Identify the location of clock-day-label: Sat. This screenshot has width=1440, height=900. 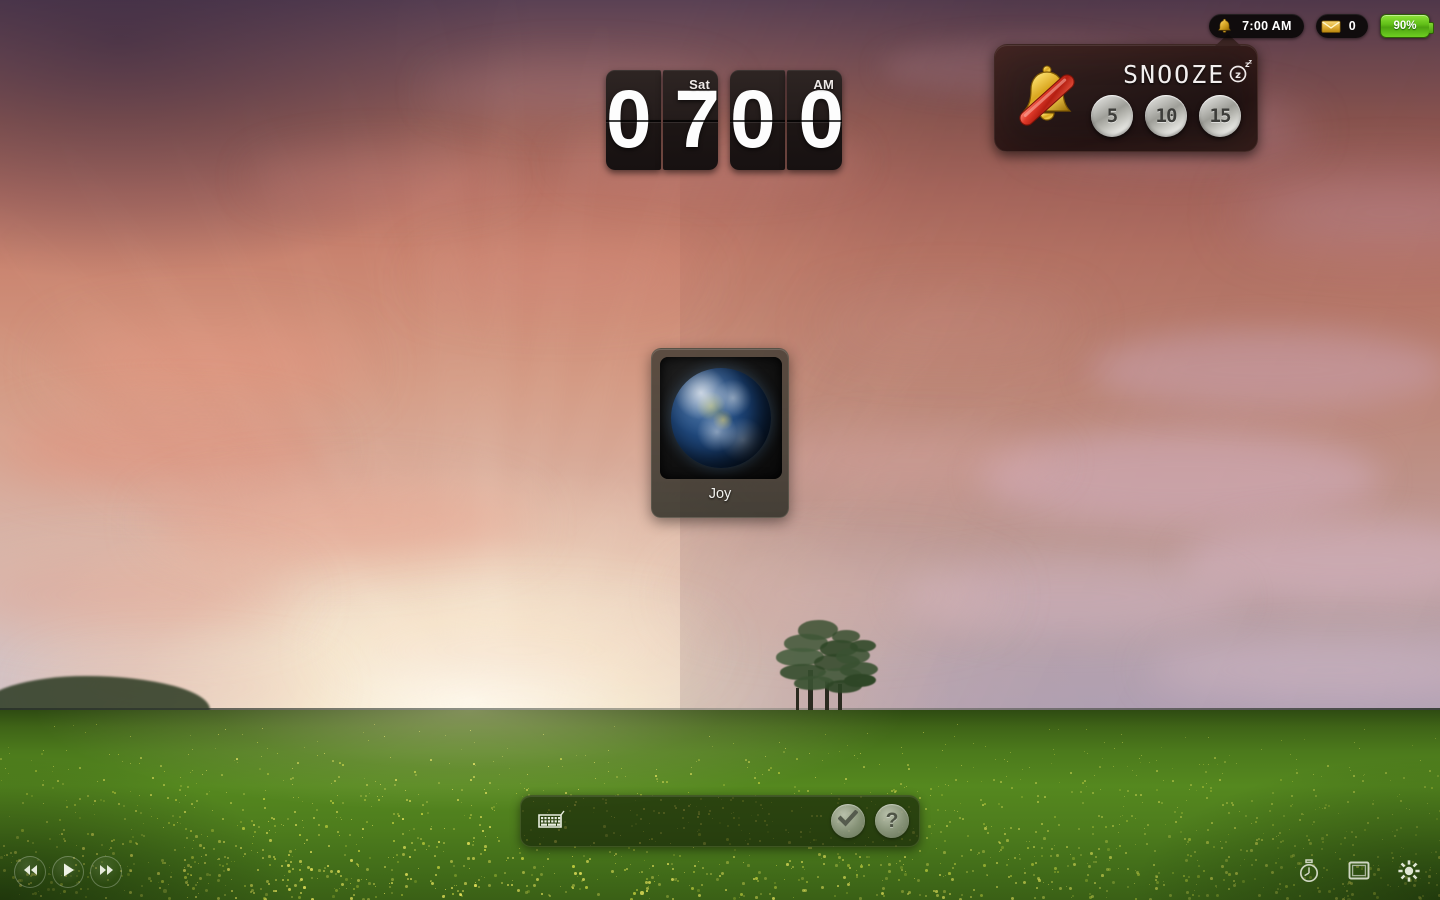
(699, 84).